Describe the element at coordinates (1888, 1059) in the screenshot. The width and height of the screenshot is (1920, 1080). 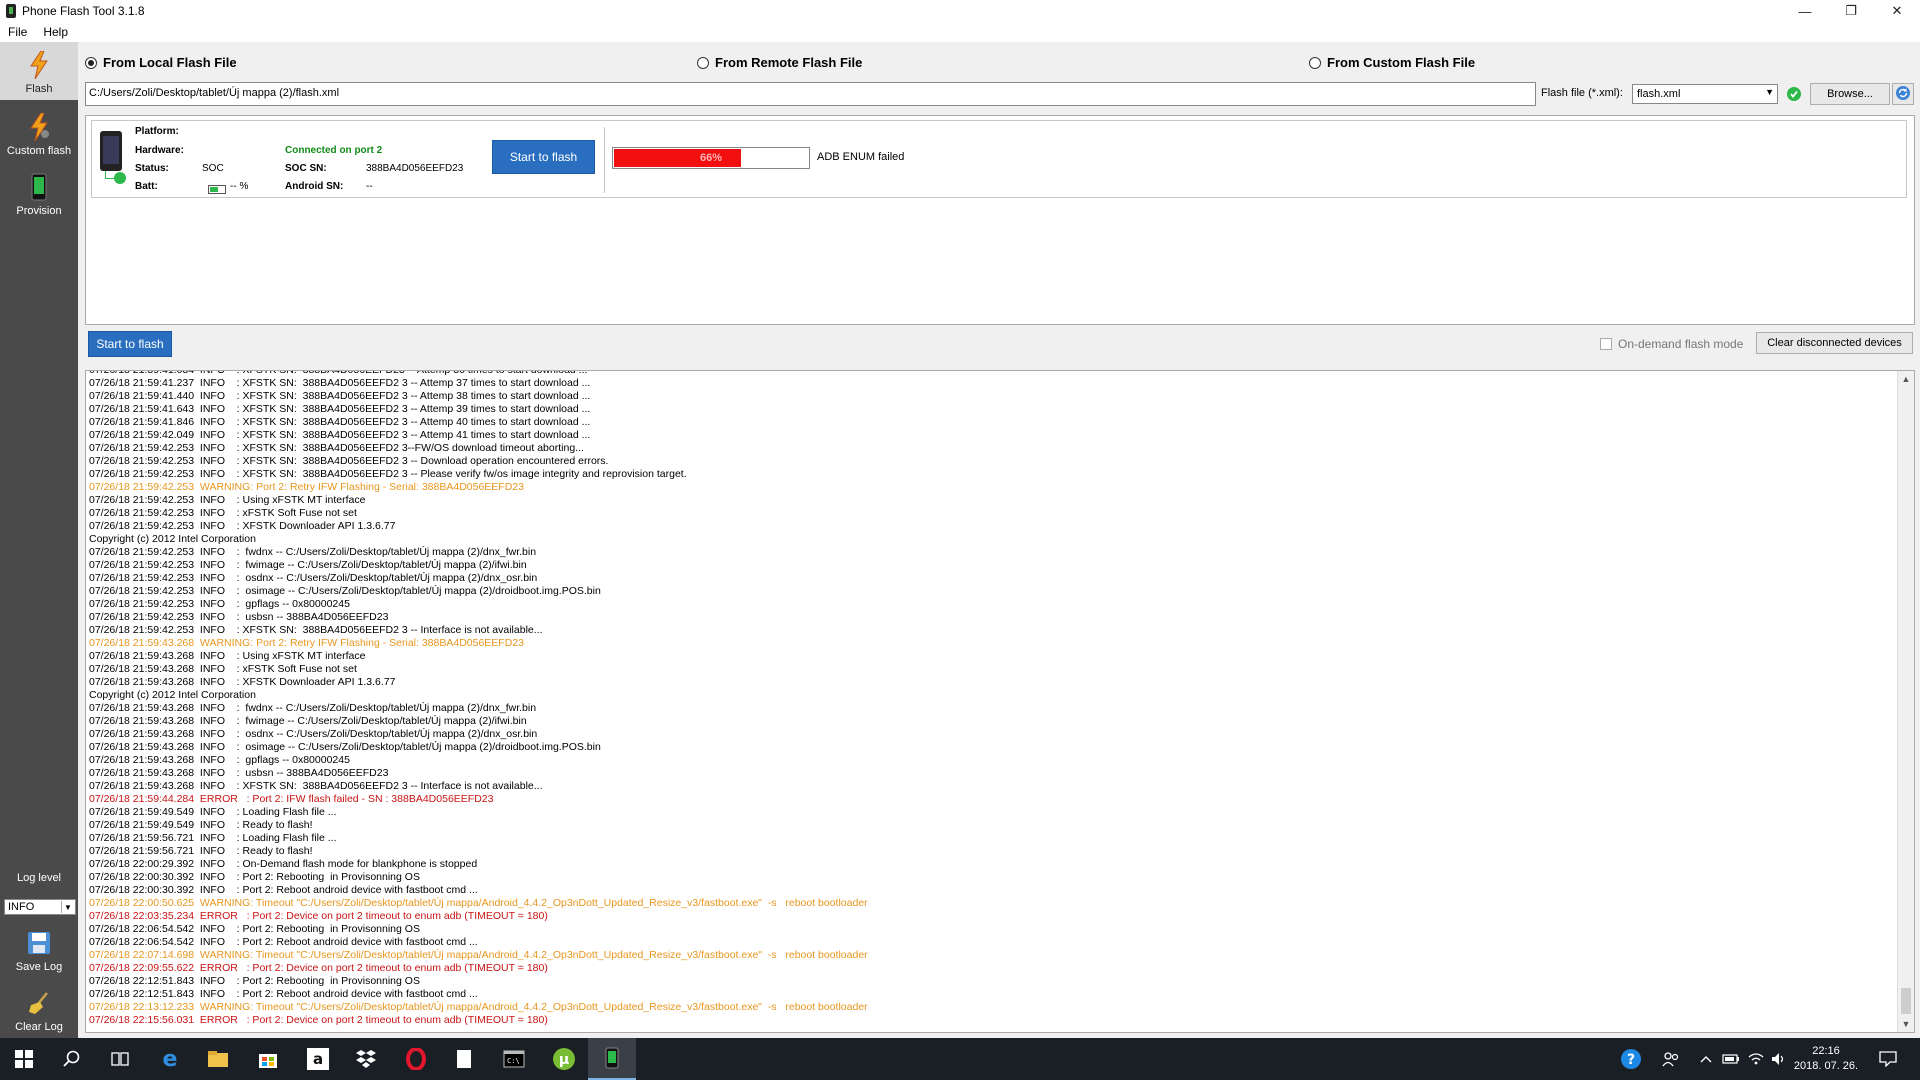
I see `notification-center-icon` at that location.